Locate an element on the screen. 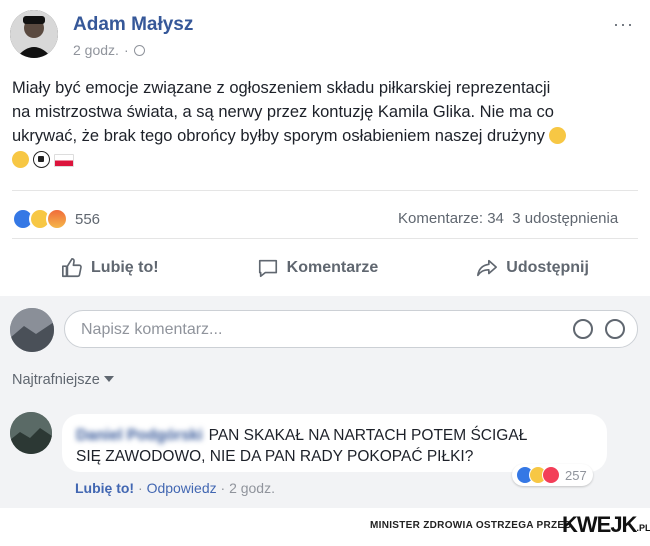  watermark-footer: MINISTER ZDROWIA OSTRZEGA PRZED KWEJK.PL is located at coordinates (325, 527).